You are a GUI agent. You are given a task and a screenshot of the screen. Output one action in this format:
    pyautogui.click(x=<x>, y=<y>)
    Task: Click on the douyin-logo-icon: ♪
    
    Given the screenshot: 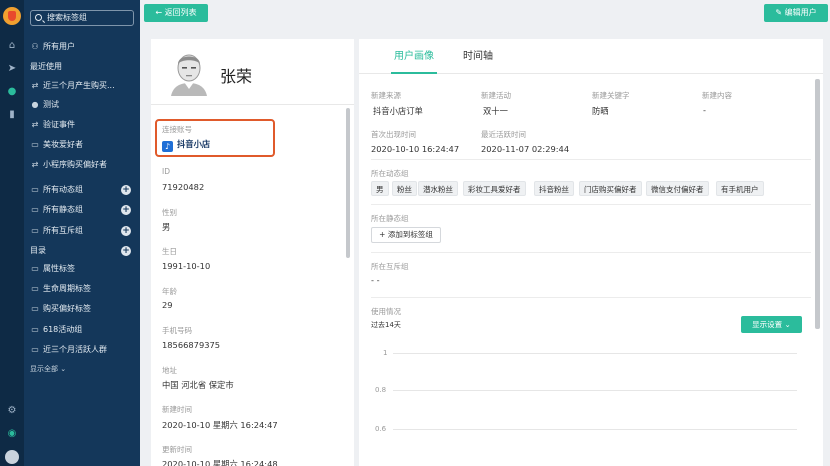 What is the action you would take?
    pyautogui.click(x=167, y=146)
    